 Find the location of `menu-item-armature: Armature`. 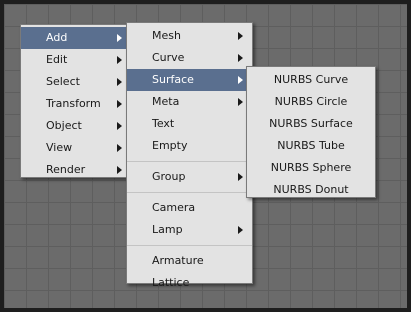

menu-item-armature: Armature is located at coordinates (189, 261).